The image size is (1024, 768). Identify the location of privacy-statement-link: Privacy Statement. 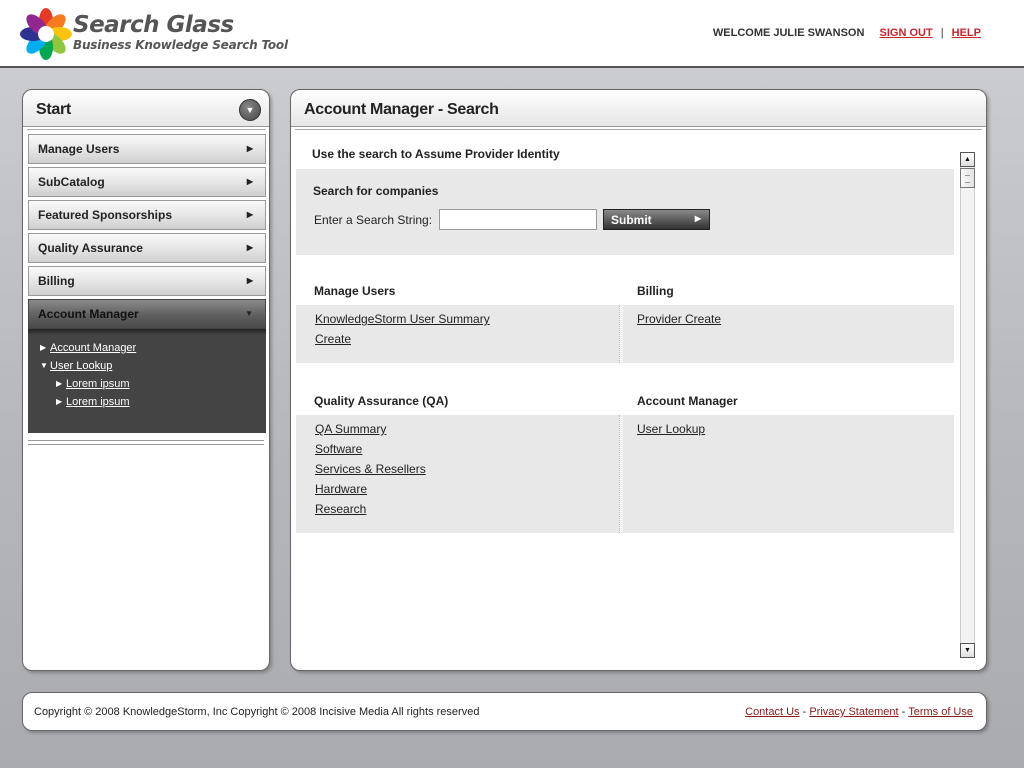
(853, 712).